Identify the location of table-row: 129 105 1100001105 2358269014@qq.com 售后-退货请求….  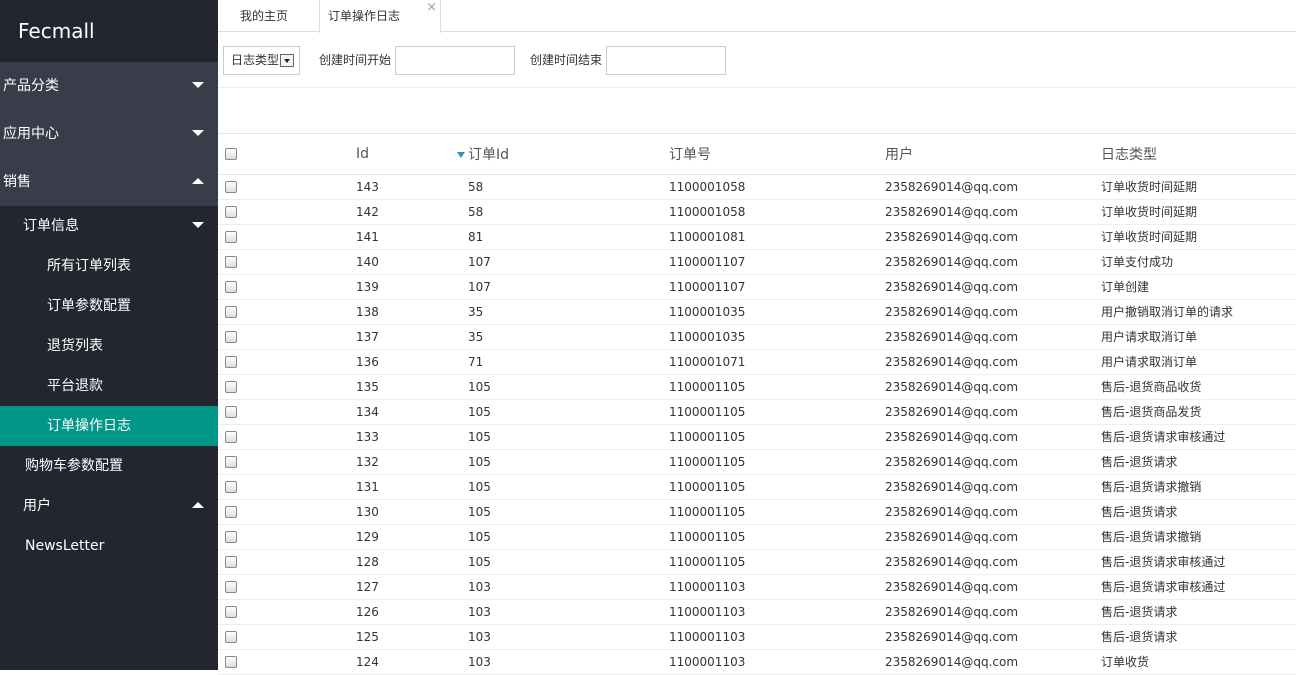
(757, 537).